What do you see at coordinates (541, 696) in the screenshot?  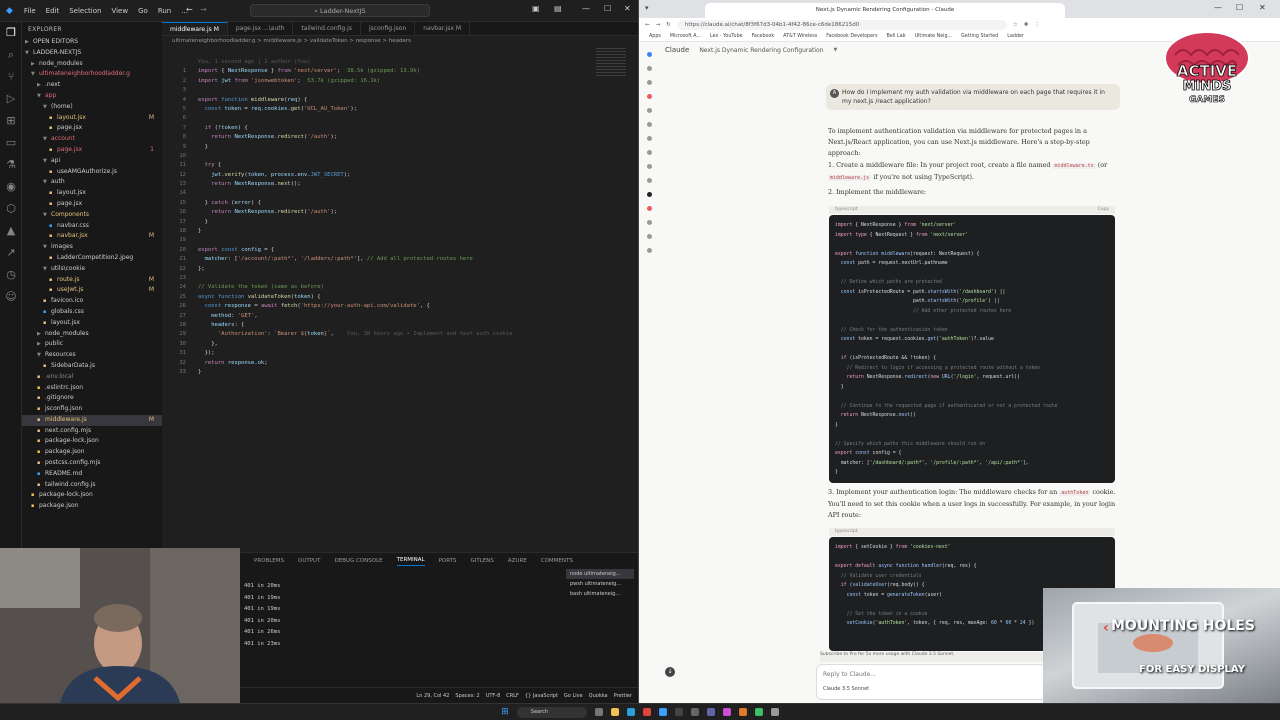 I see `status-item: {} JavaScript` at bounding box center [541, 696].